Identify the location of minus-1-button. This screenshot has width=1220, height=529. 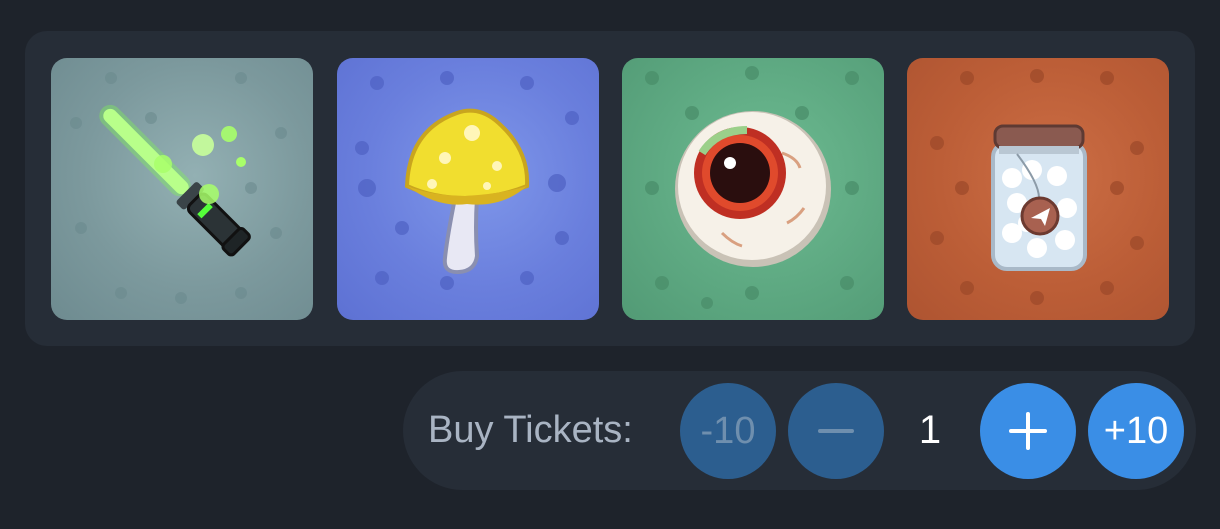
(836, 431).